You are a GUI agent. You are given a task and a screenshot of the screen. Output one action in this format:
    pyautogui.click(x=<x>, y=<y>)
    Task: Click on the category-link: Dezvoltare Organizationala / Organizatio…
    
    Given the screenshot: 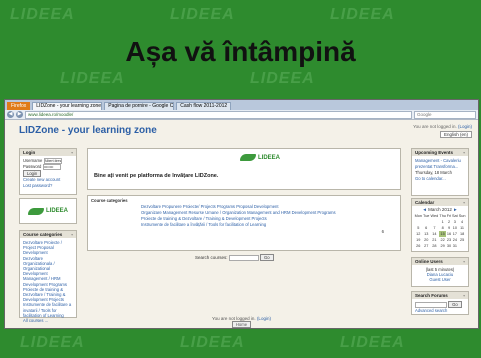 What is the action you would take?
    pyautogui.click(x=39, y=266)
    